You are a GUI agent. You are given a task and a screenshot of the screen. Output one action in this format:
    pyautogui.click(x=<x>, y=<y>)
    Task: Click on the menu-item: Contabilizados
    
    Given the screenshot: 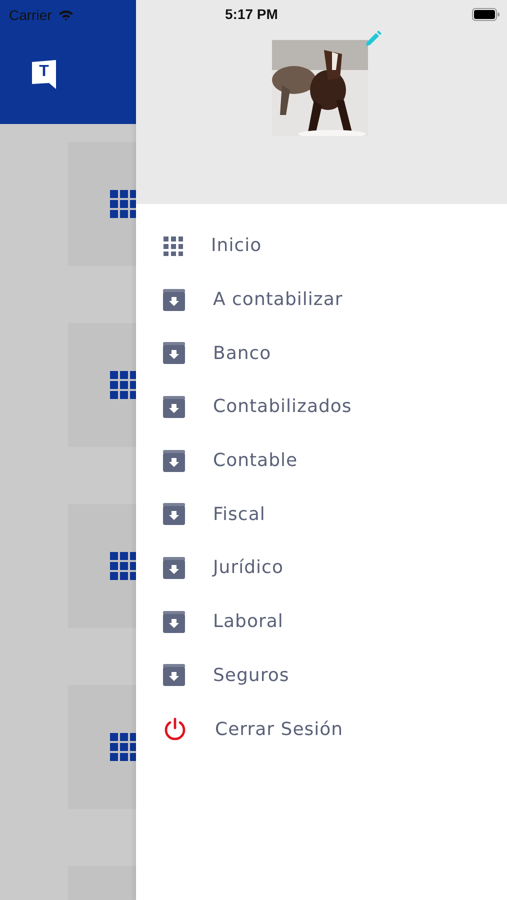 What is the action you would take?
    pyautogui.click(x=282, y=407)
    